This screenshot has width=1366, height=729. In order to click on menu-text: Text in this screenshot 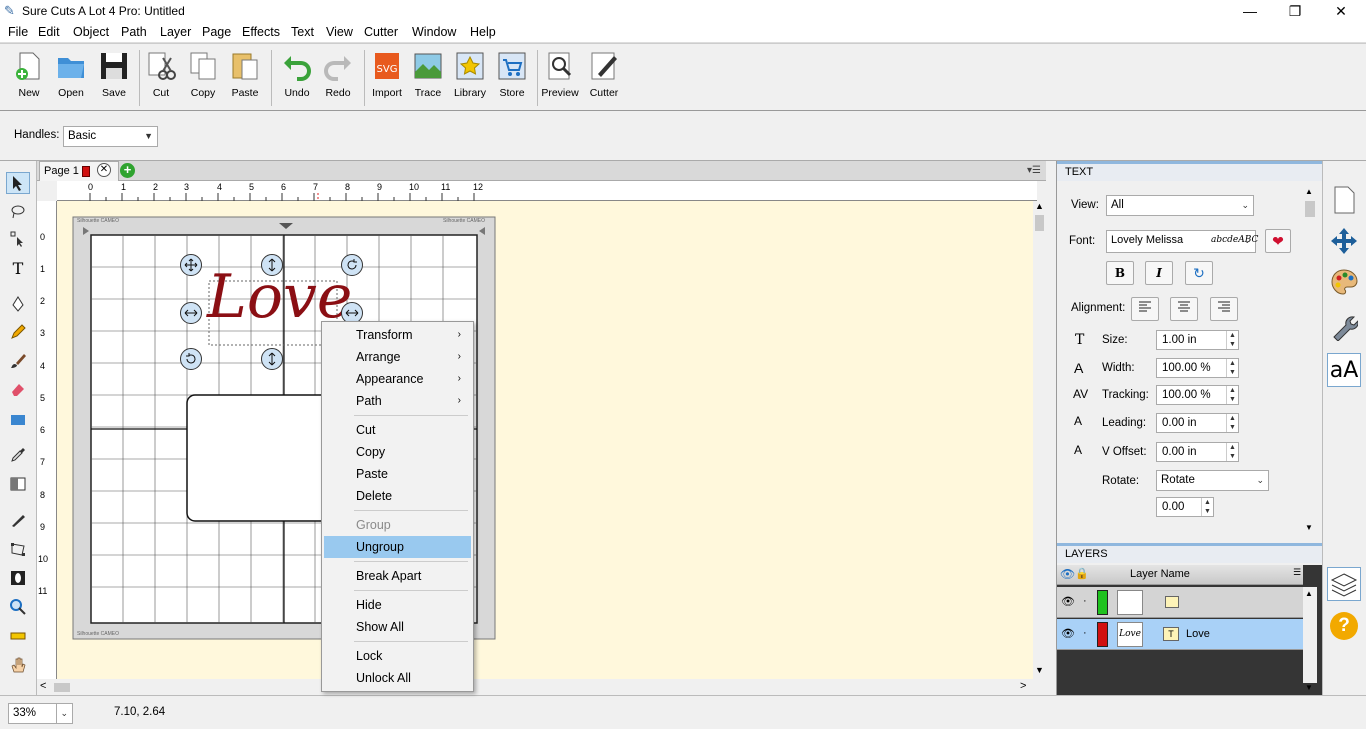, I will do `click(302, 32)`.